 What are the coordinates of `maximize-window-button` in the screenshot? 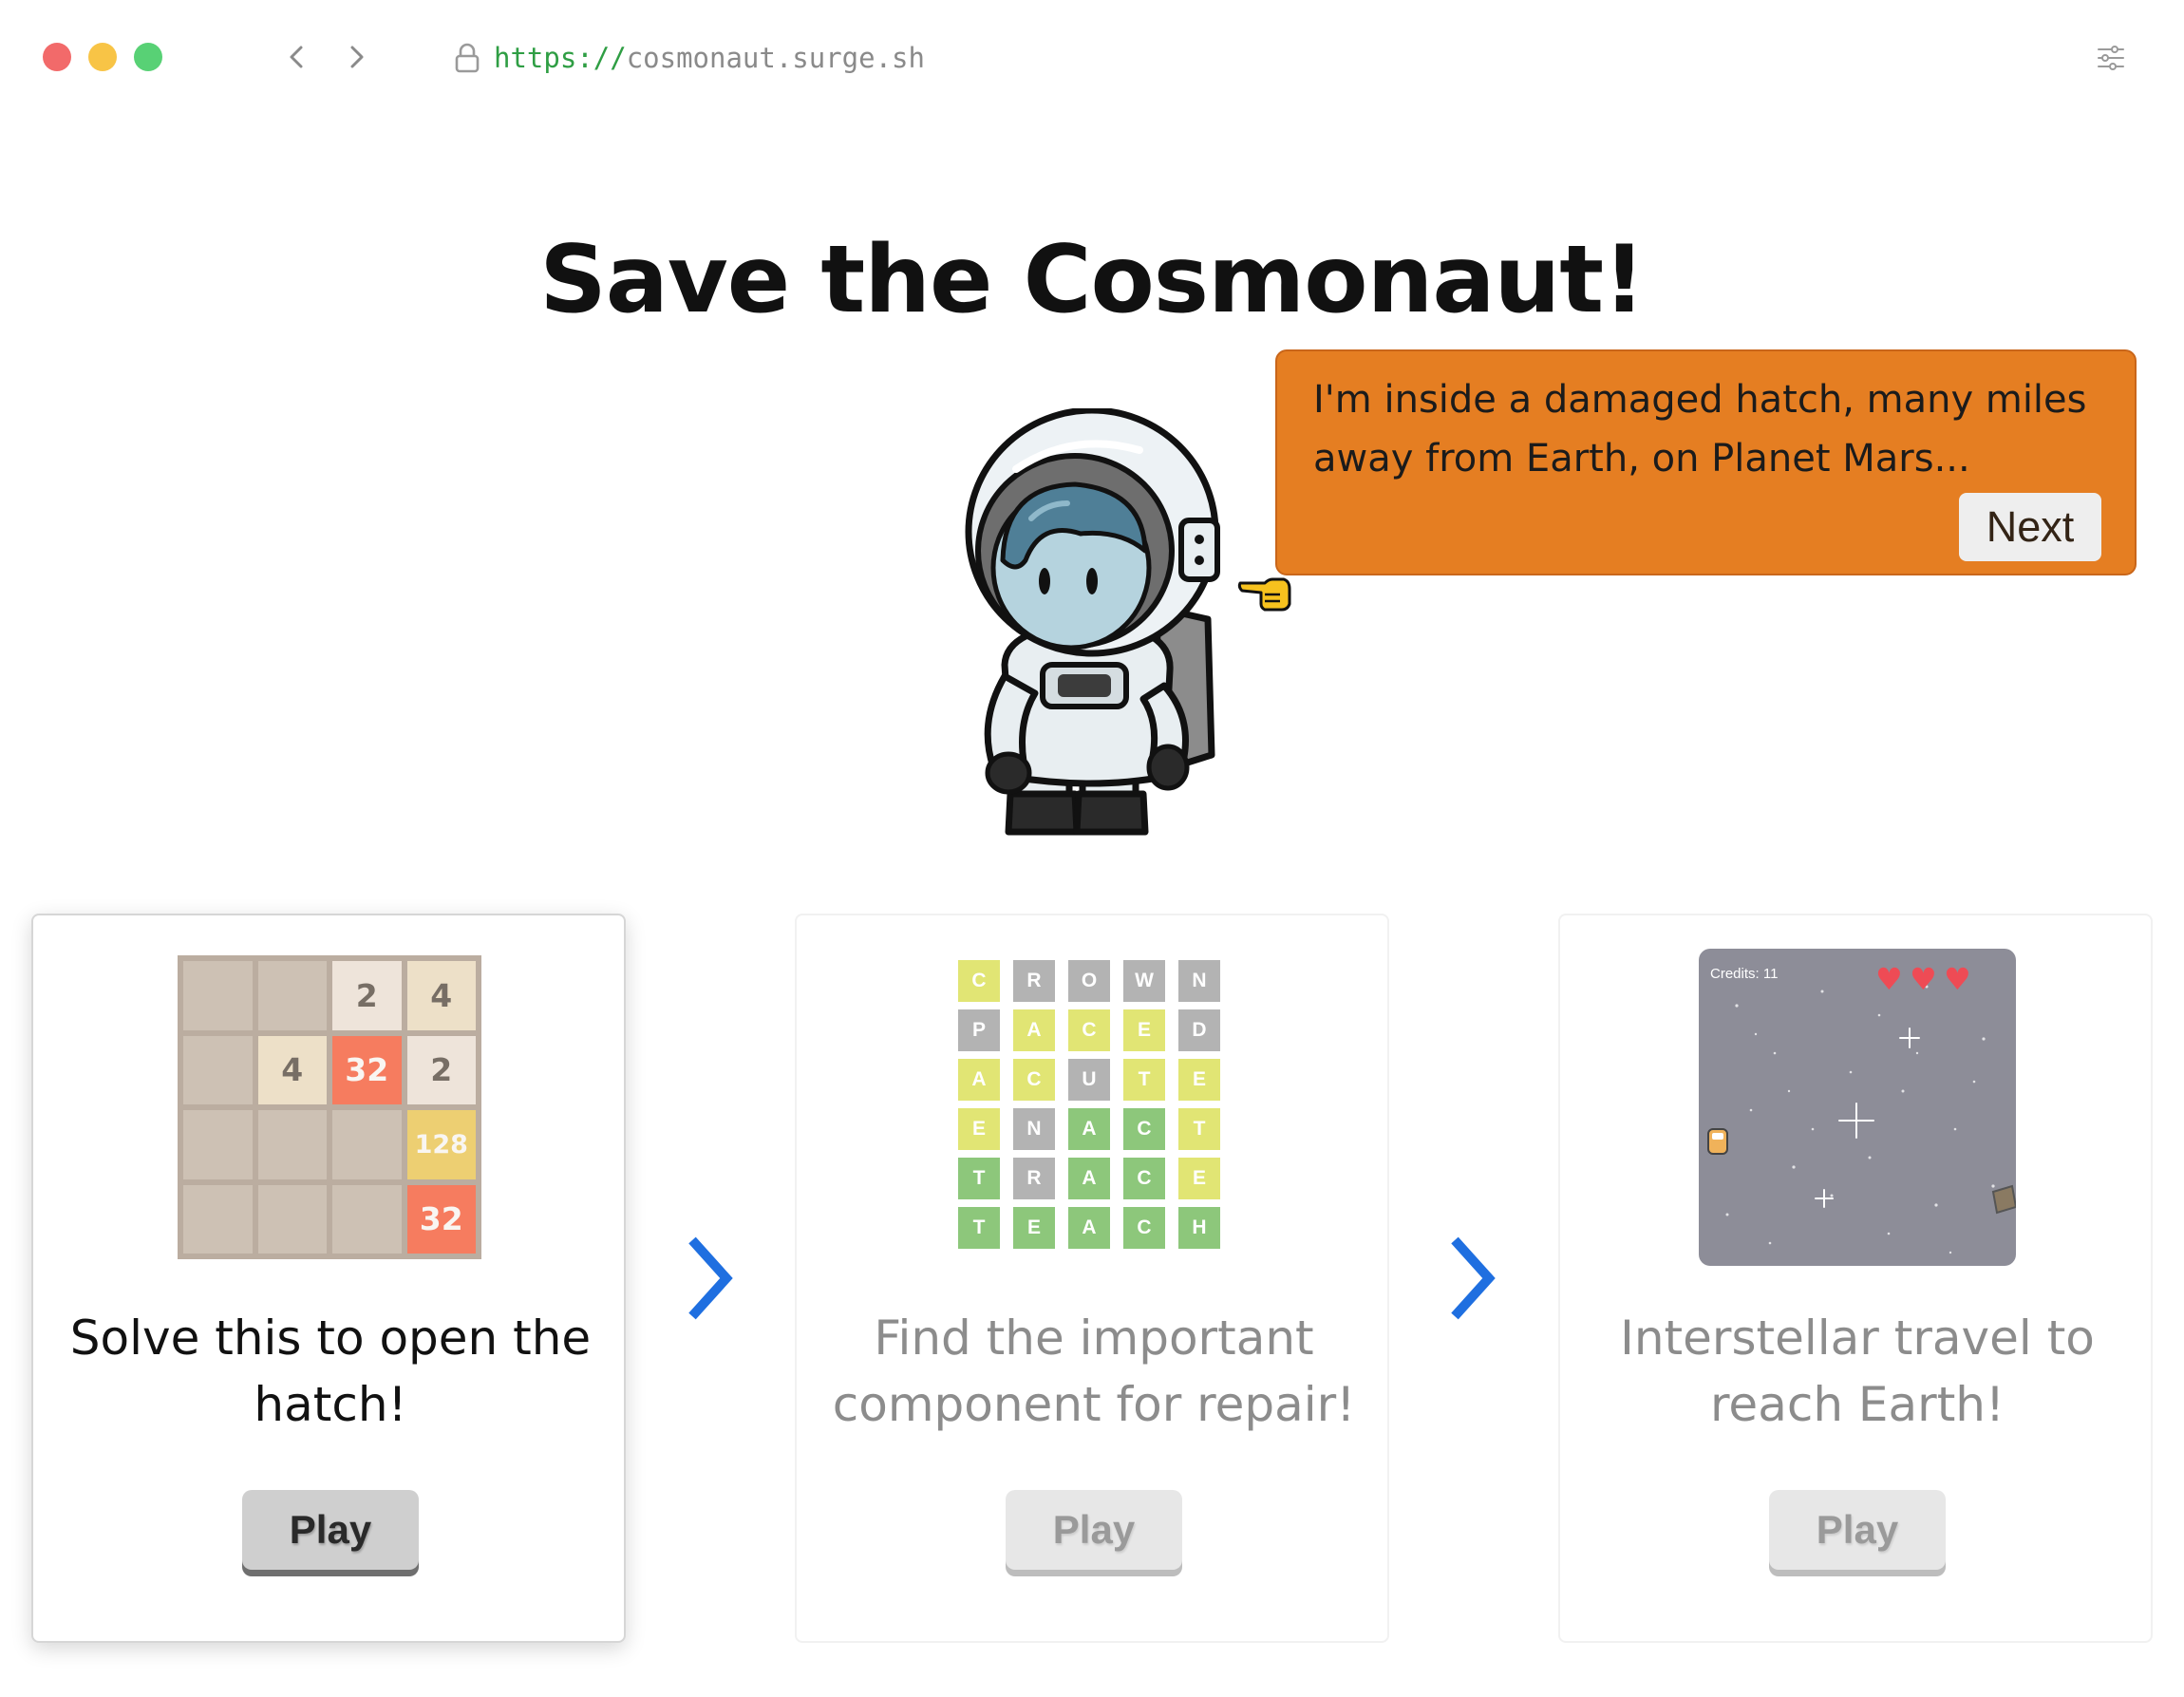 It's located at (148, 57).